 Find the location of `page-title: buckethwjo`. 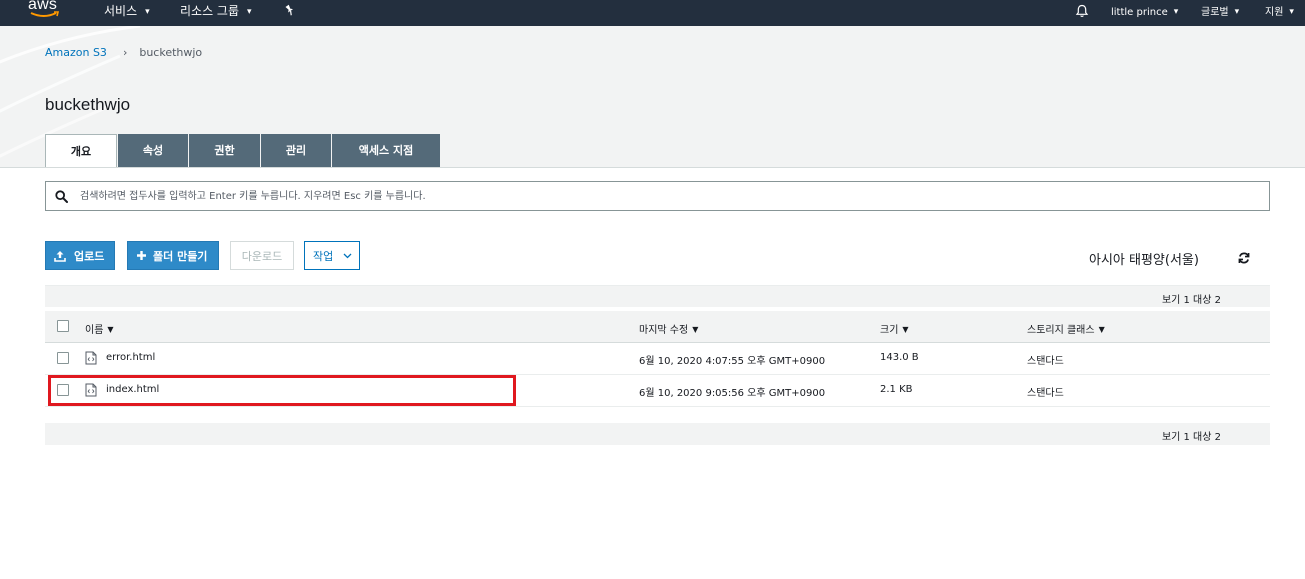

page-title: buckethwjo is located at coordinates (88, 104).